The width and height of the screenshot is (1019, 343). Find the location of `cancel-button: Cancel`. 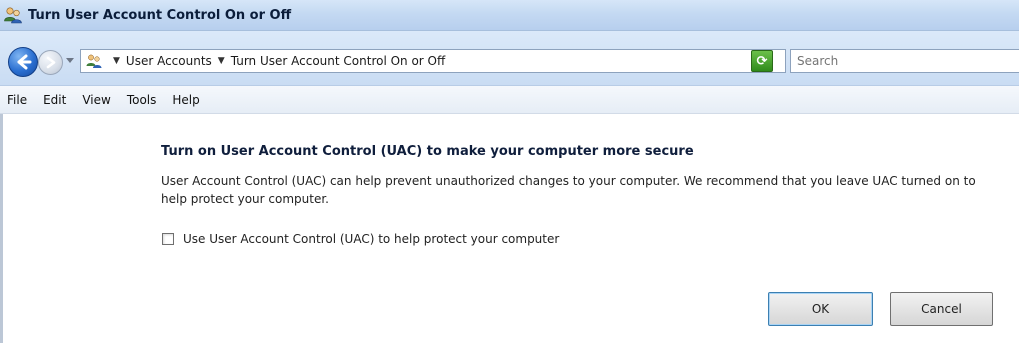

cancel-button: Cancel is located at coordinates (941, 309).